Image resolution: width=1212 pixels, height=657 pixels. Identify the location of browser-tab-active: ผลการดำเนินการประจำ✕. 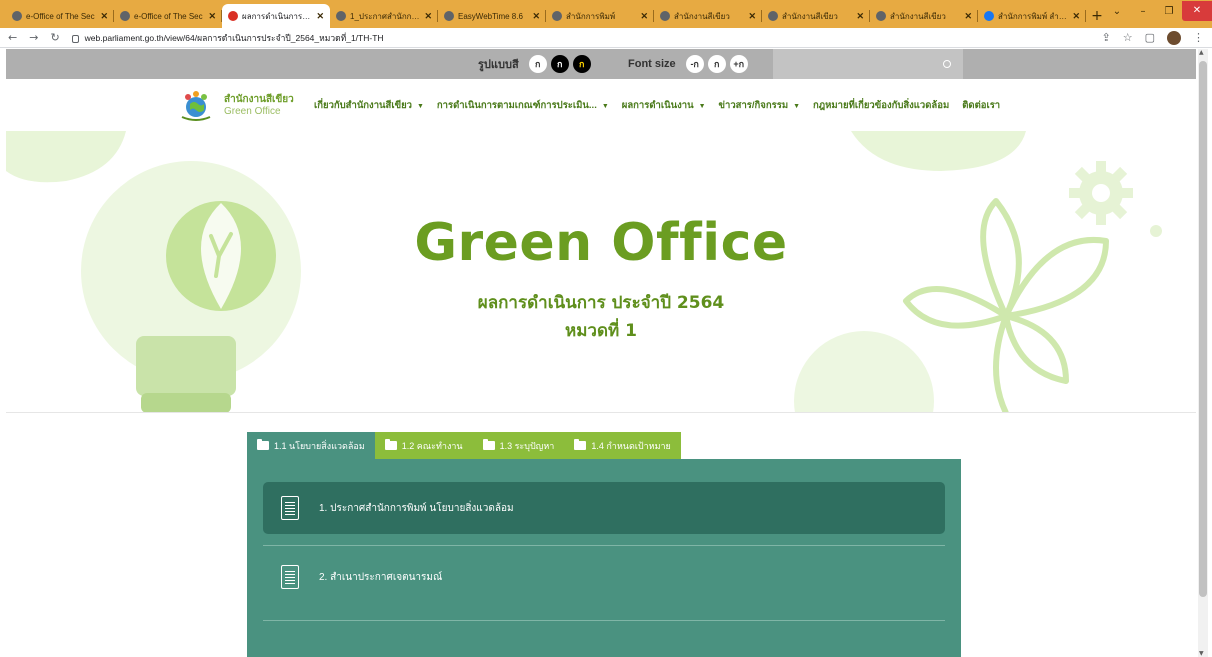
(276, 16).